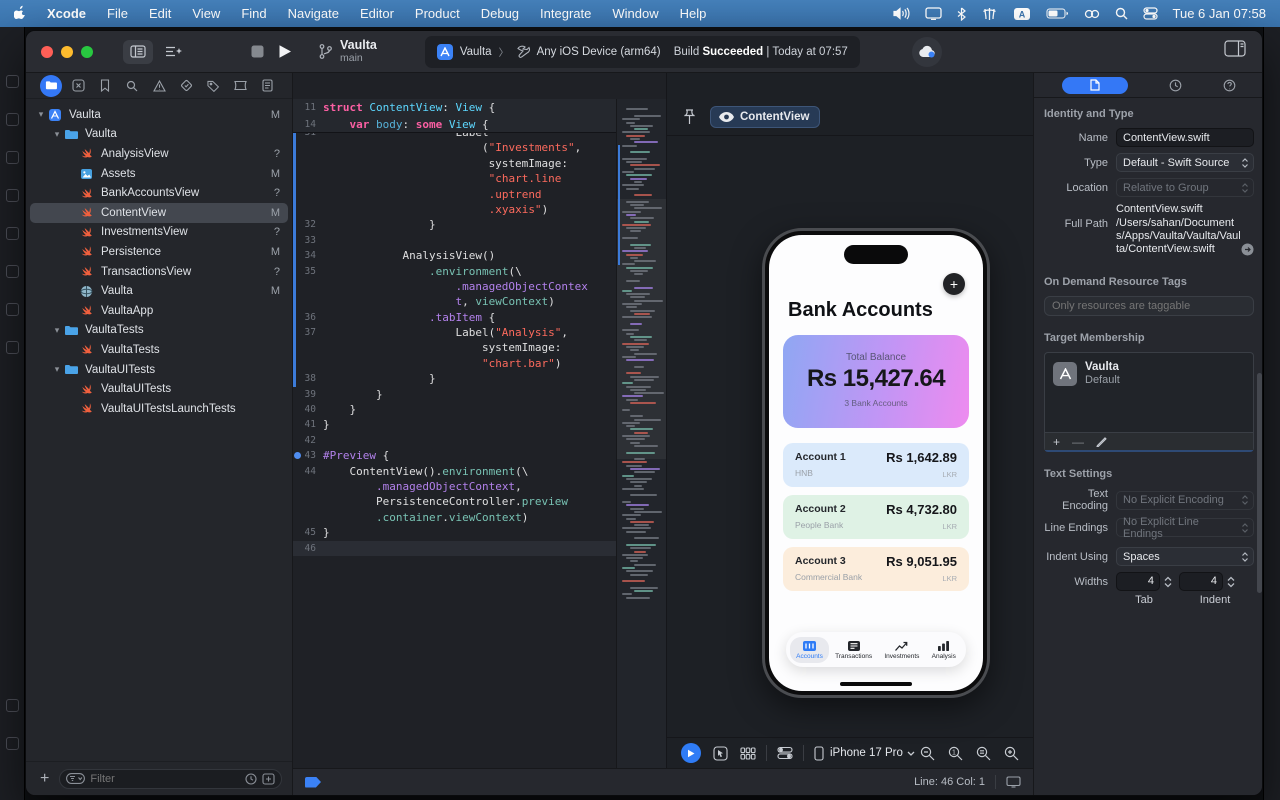 The height and width of the screenshot is (800, 1280). I want to click on phone-tab-investments: Investments, so click(901, 650).